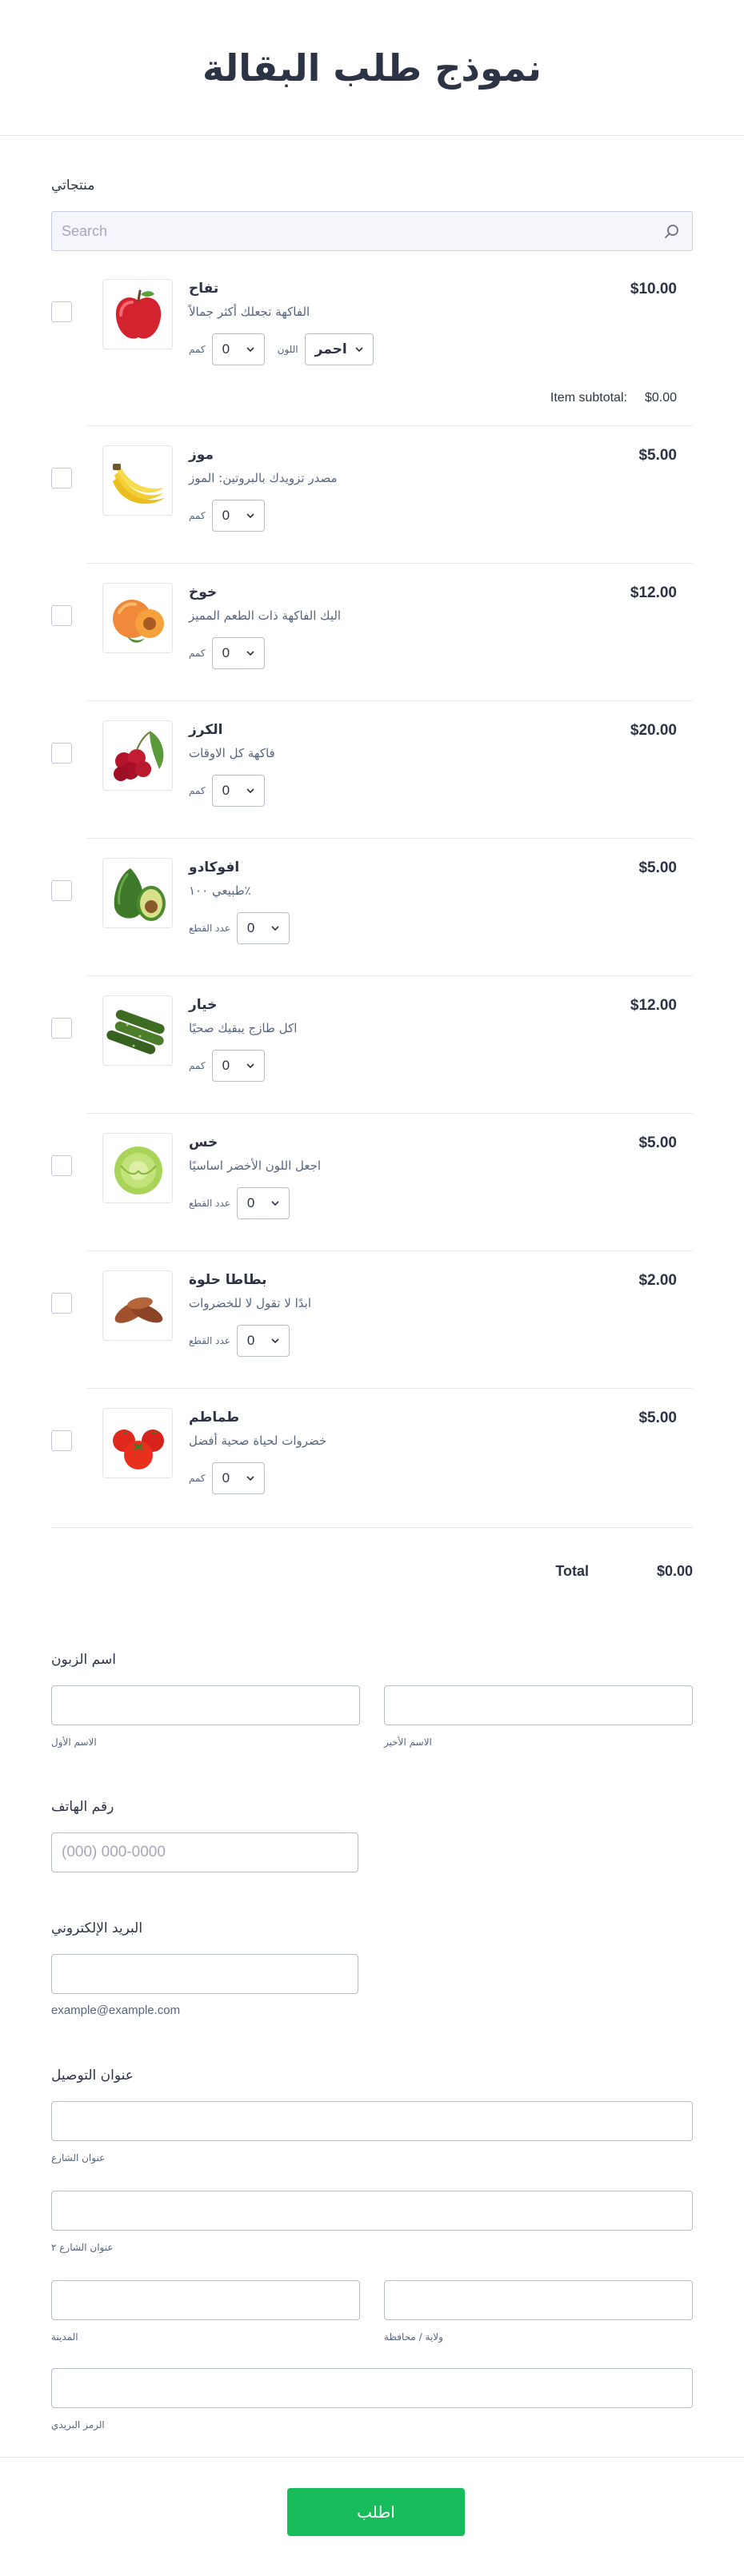 The image size is (744, 2576). What do you see at coordinates (250, 1303) in the screenshot?
I see `product-description: ابدًا لا تقول لا للخضروات` at bounding box center [250, 1303].